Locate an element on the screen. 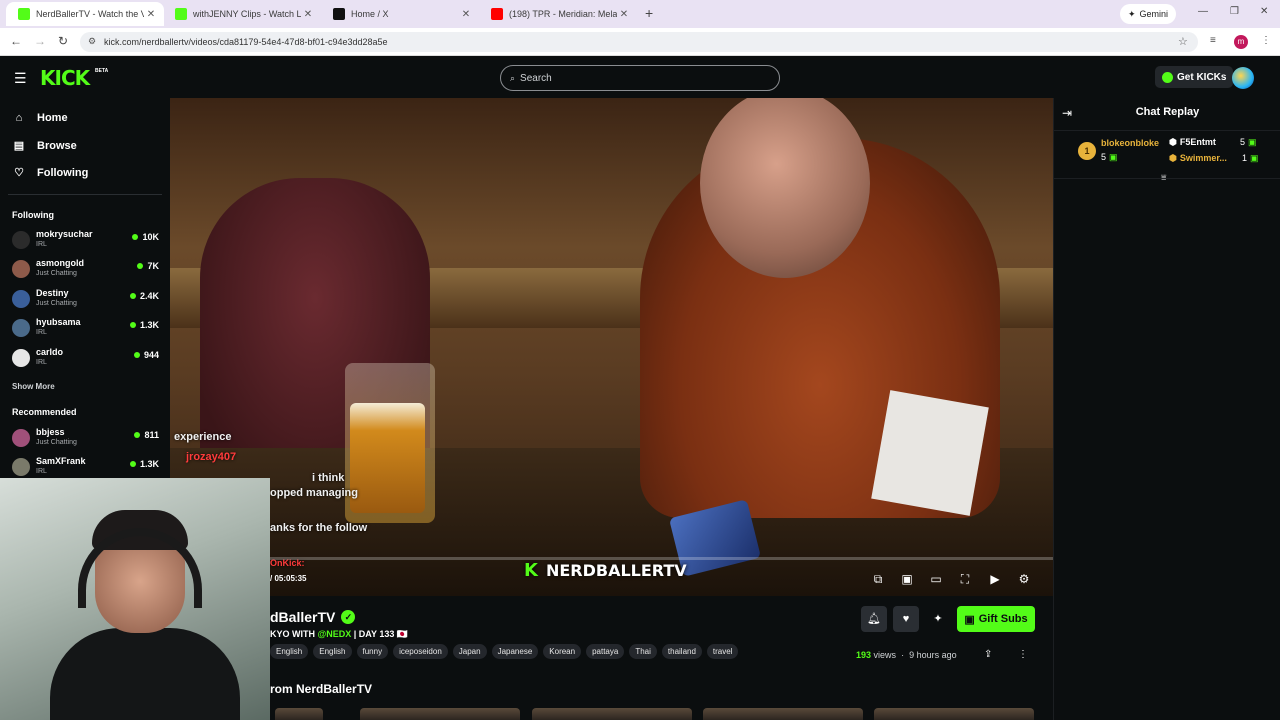  window-close-icon: ✕ is located at coordinates (1264, 11).